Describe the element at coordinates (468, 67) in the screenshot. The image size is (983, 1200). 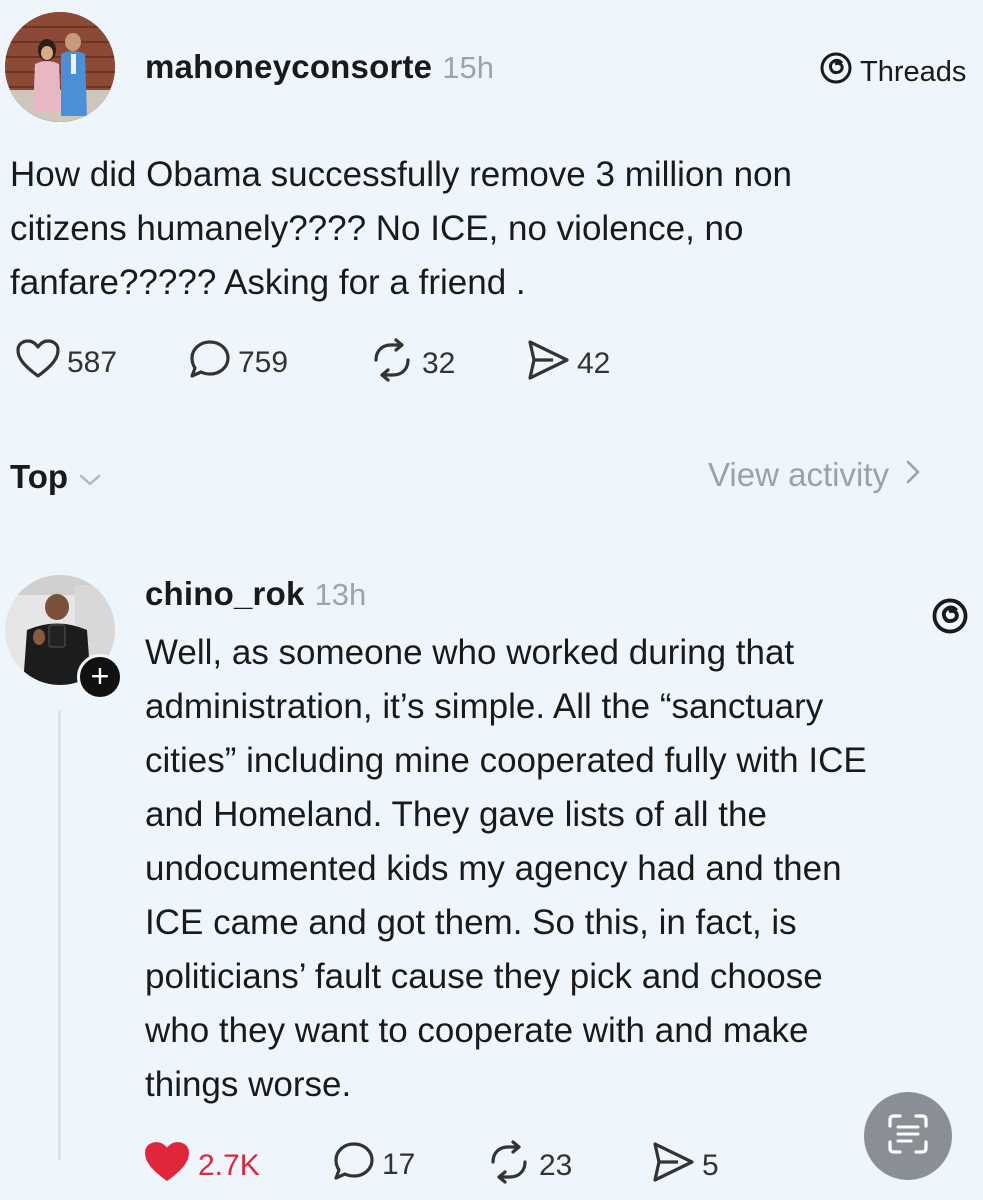
I see `post-timestamp: 15h` at that location.